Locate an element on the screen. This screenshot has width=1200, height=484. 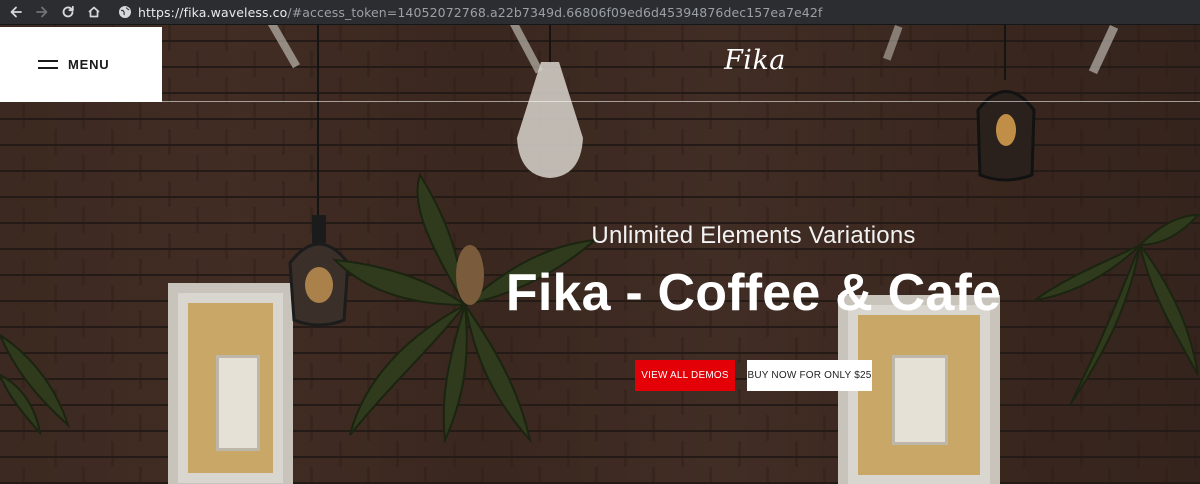
back-button is located at coordinates (16, 12).